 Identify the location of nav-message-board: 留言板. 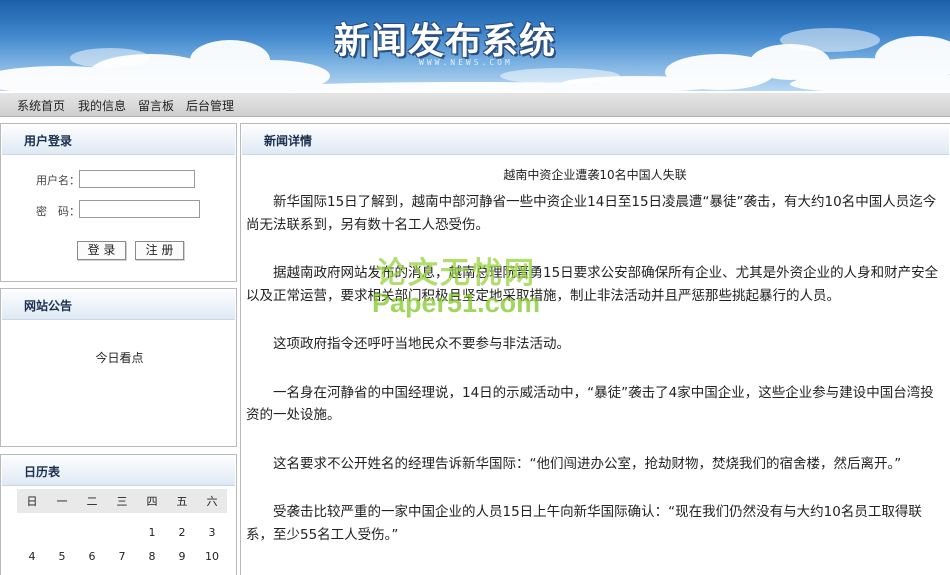
(156, 105).